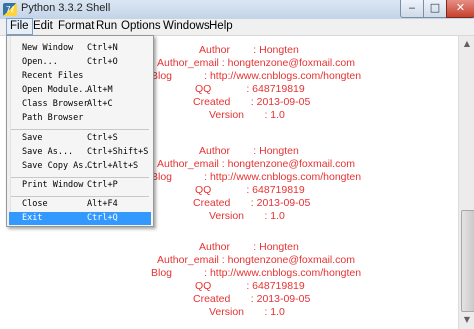 This screenshot has width=474, height=329. Describe the element at coordinates (80, 204) in the screenshot. I see `menu-item-close: Close Alt+F4` at that location.